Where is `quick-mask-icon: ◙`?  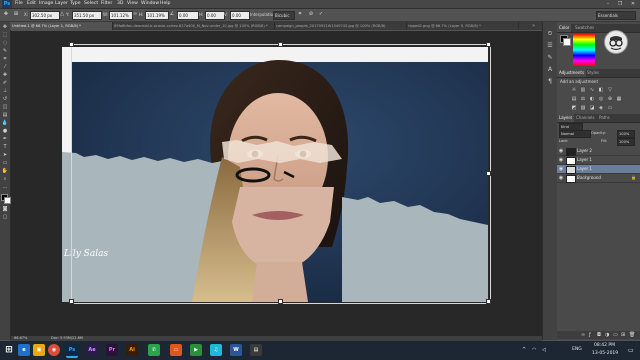 quick-mask-icon: ◙ is located at coordinates (5, 209).